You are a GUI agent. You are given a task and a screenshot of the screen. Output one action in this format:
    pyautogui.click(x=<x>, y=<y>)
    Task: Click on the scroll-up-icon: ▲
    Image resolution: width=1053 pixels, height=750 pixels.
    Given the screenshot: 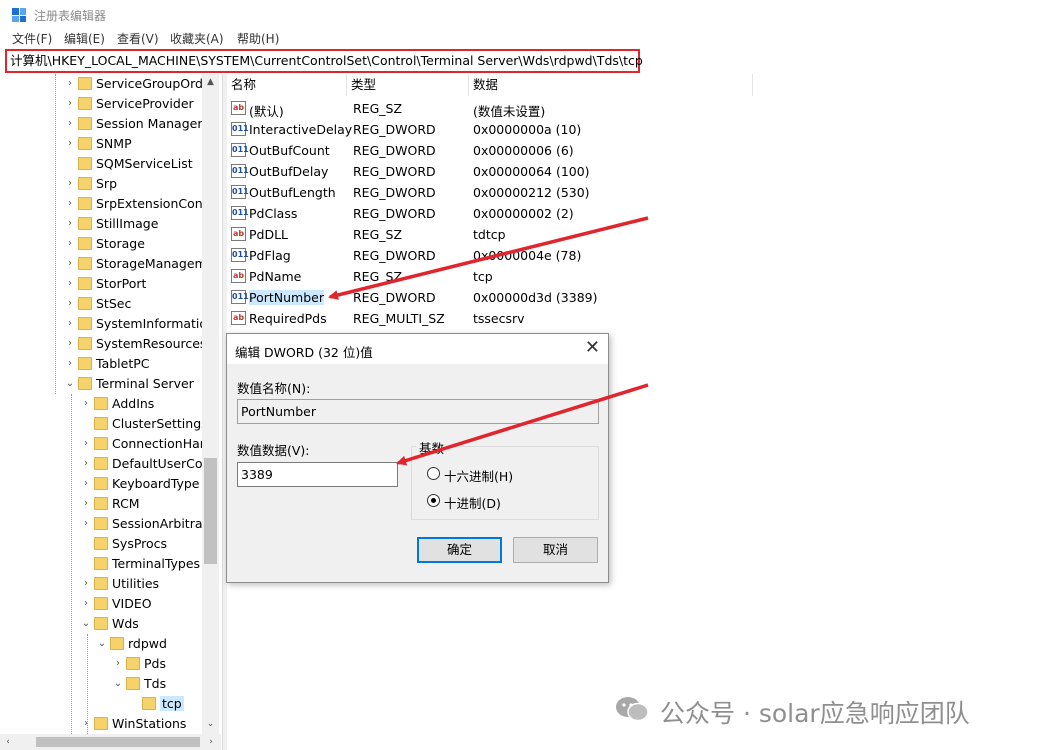 What is the action you would take?
    pyautogui.click(x=210, y=82)
    